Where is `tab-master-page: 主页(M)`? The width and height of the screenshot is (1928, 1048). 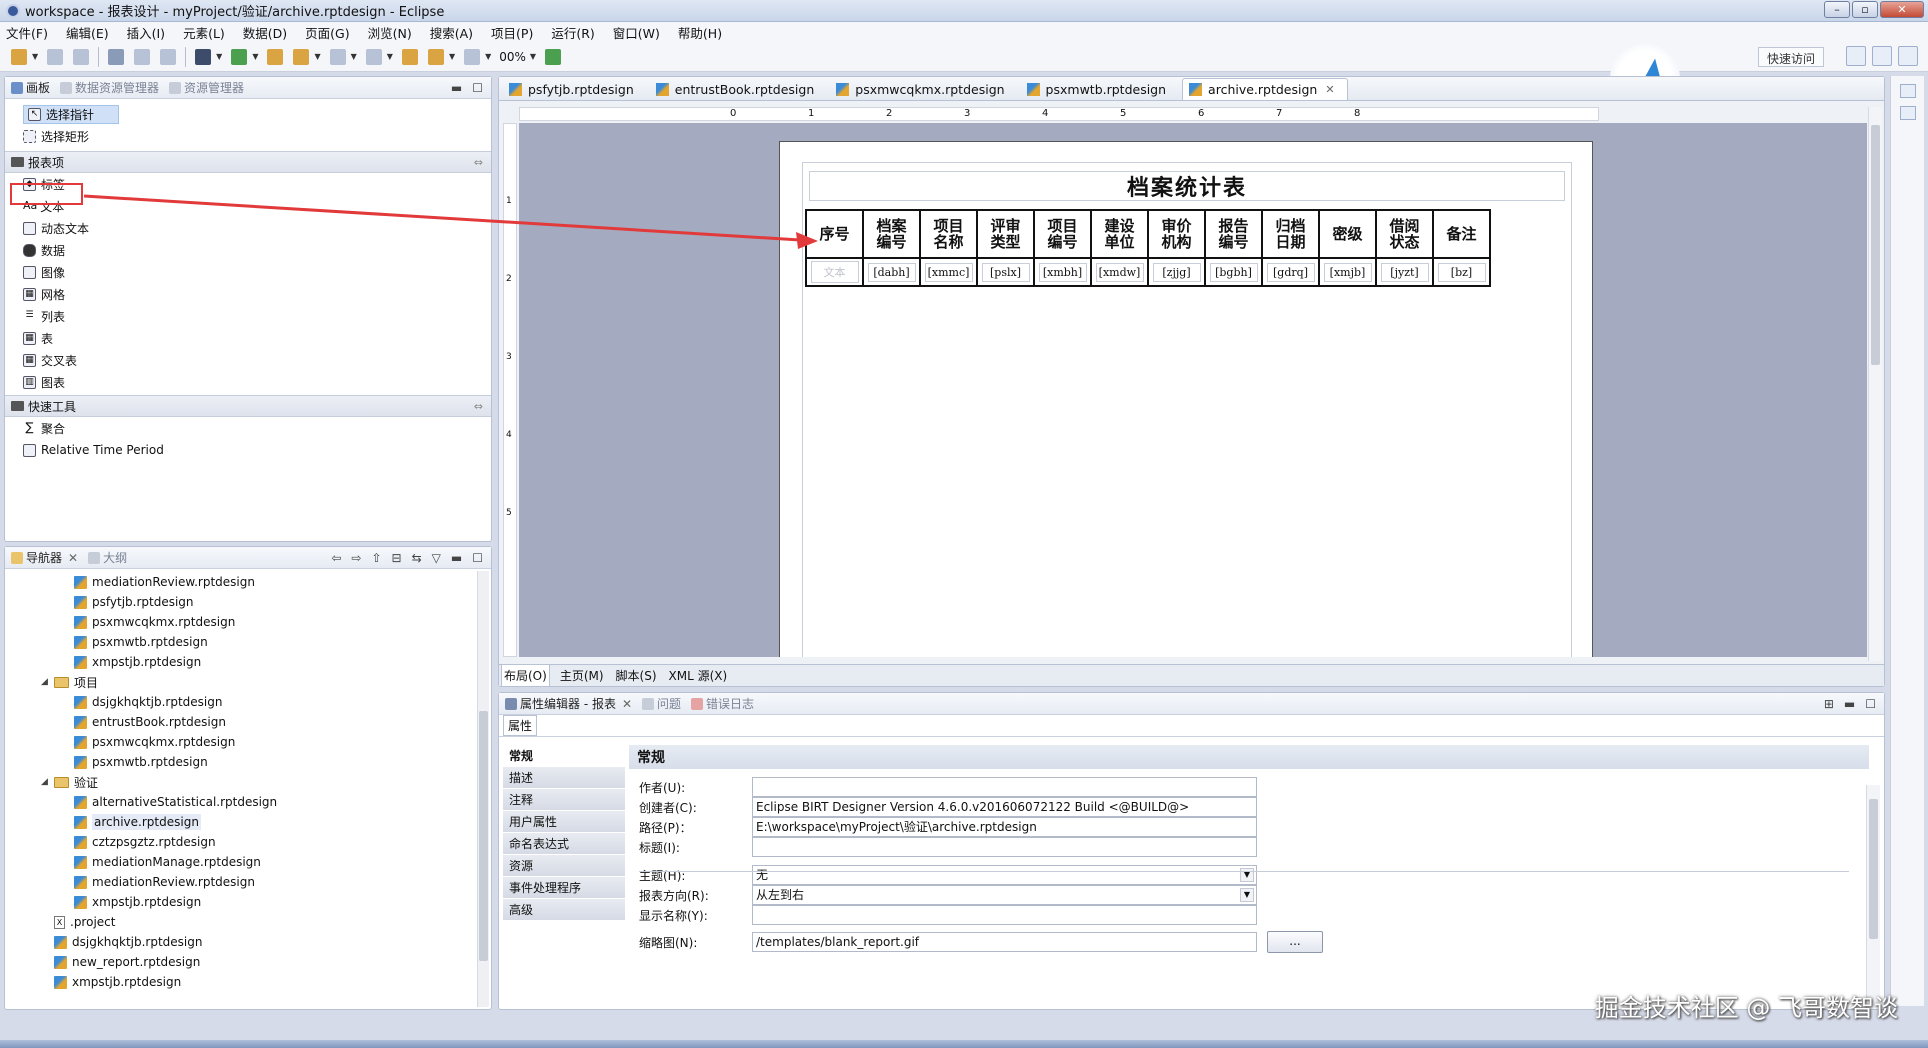
tab-master-page: 主页(M) is located at coordinates (582, 675).